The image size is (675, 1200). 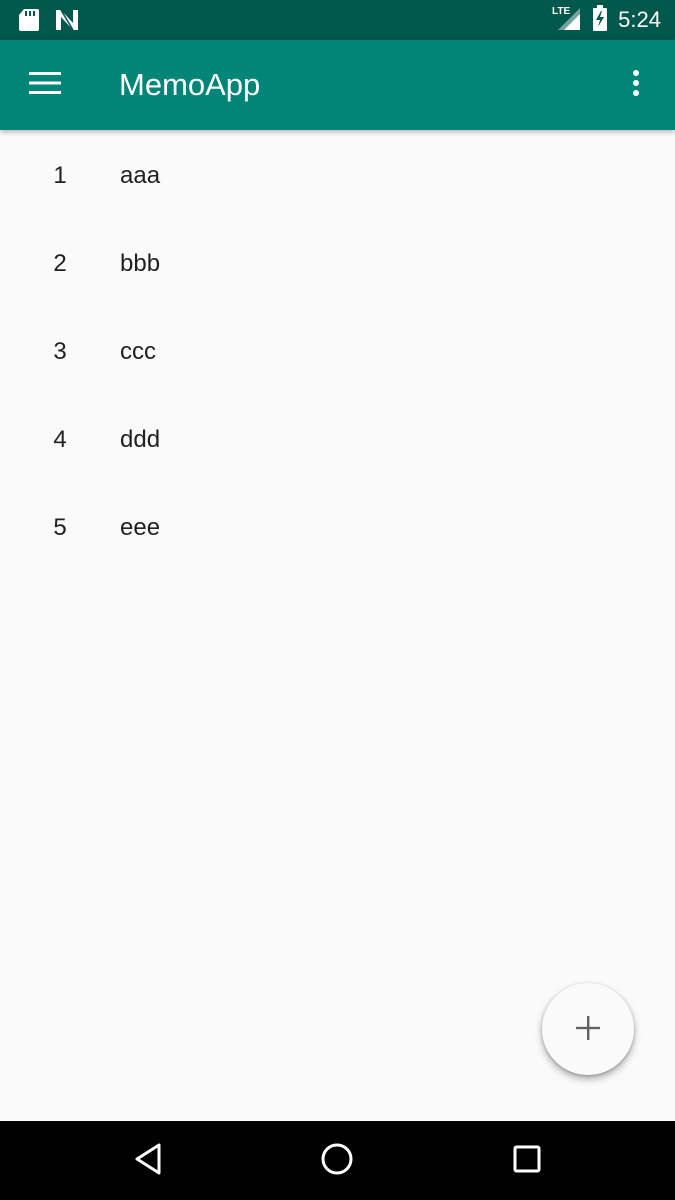 I want to click on back-icon, so click(x=148, y=1161).